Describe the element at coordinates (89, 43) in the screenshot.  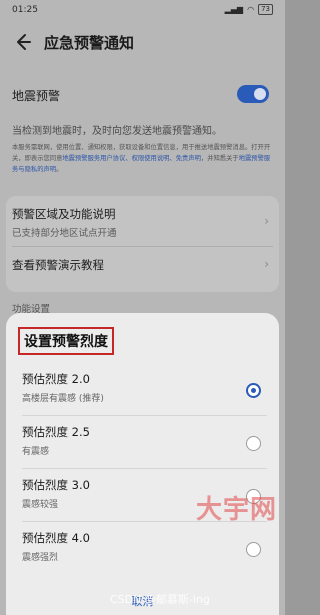
I see `page-title: 应急预警通知` at that location.